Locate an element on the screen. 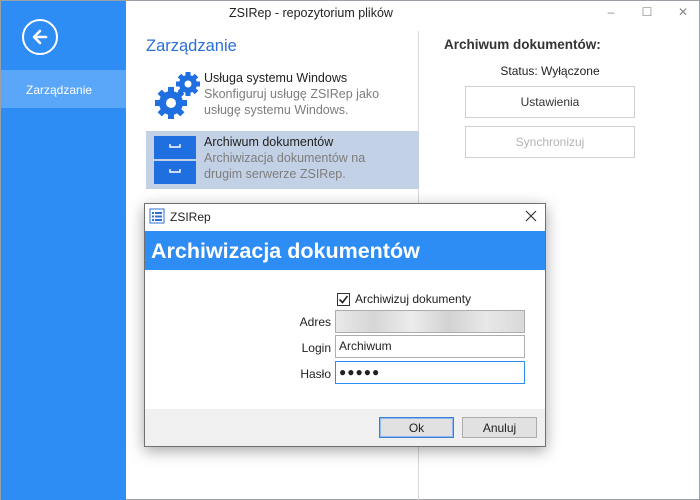  archive-checkbox-label: Archiwizuj dokumenty is located at coordinates (413, 299).